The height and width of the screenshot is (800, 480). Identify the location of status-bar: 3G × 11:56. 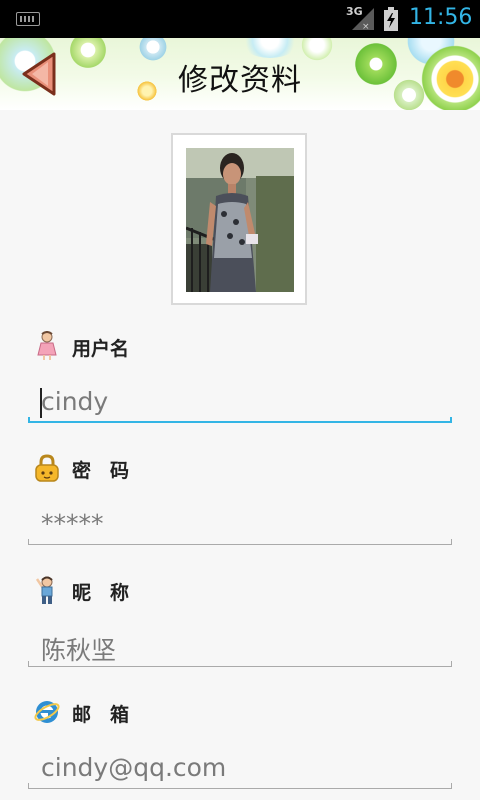
(240, 19).